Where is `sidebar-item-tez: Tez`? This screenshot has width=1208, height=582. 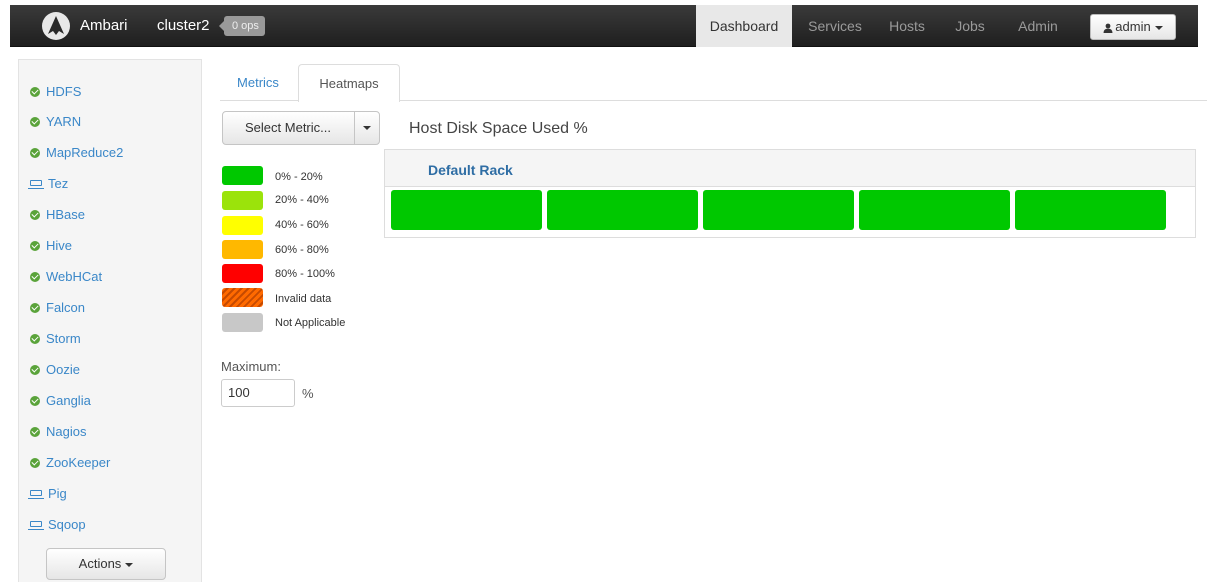 sidebar-item-tez: Tez is located at coordinates (48, 184).